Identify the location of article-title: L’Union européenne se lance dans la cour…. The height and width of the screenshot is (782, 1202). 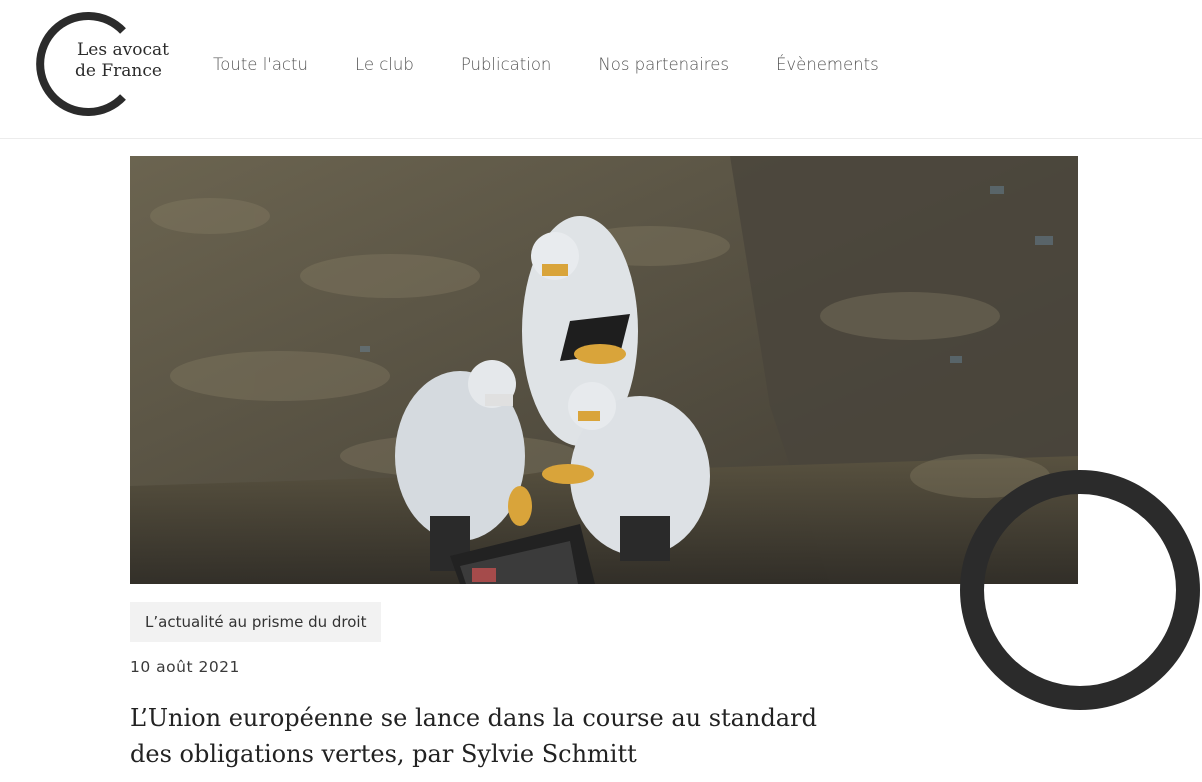
(480, 736).